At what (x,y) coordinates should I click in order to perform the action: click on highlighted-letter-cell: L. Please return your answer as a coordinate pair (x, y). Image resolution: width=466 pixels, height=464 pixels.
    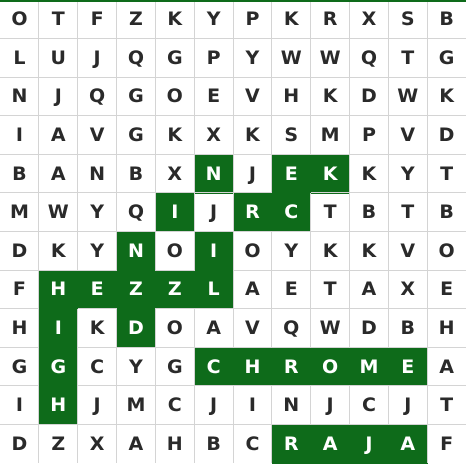
    Looking at the image, I should click on (213, 289).